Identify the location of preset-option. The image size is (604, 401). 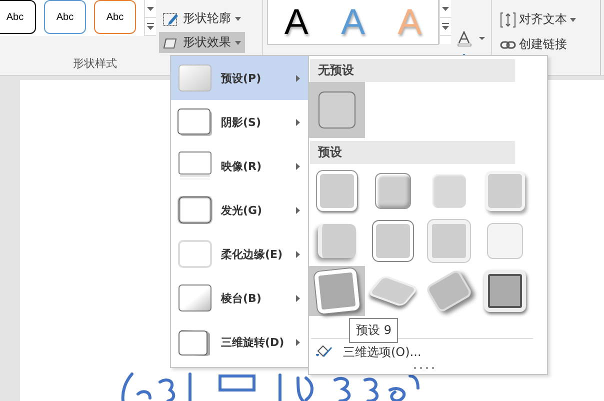
(337, 291).